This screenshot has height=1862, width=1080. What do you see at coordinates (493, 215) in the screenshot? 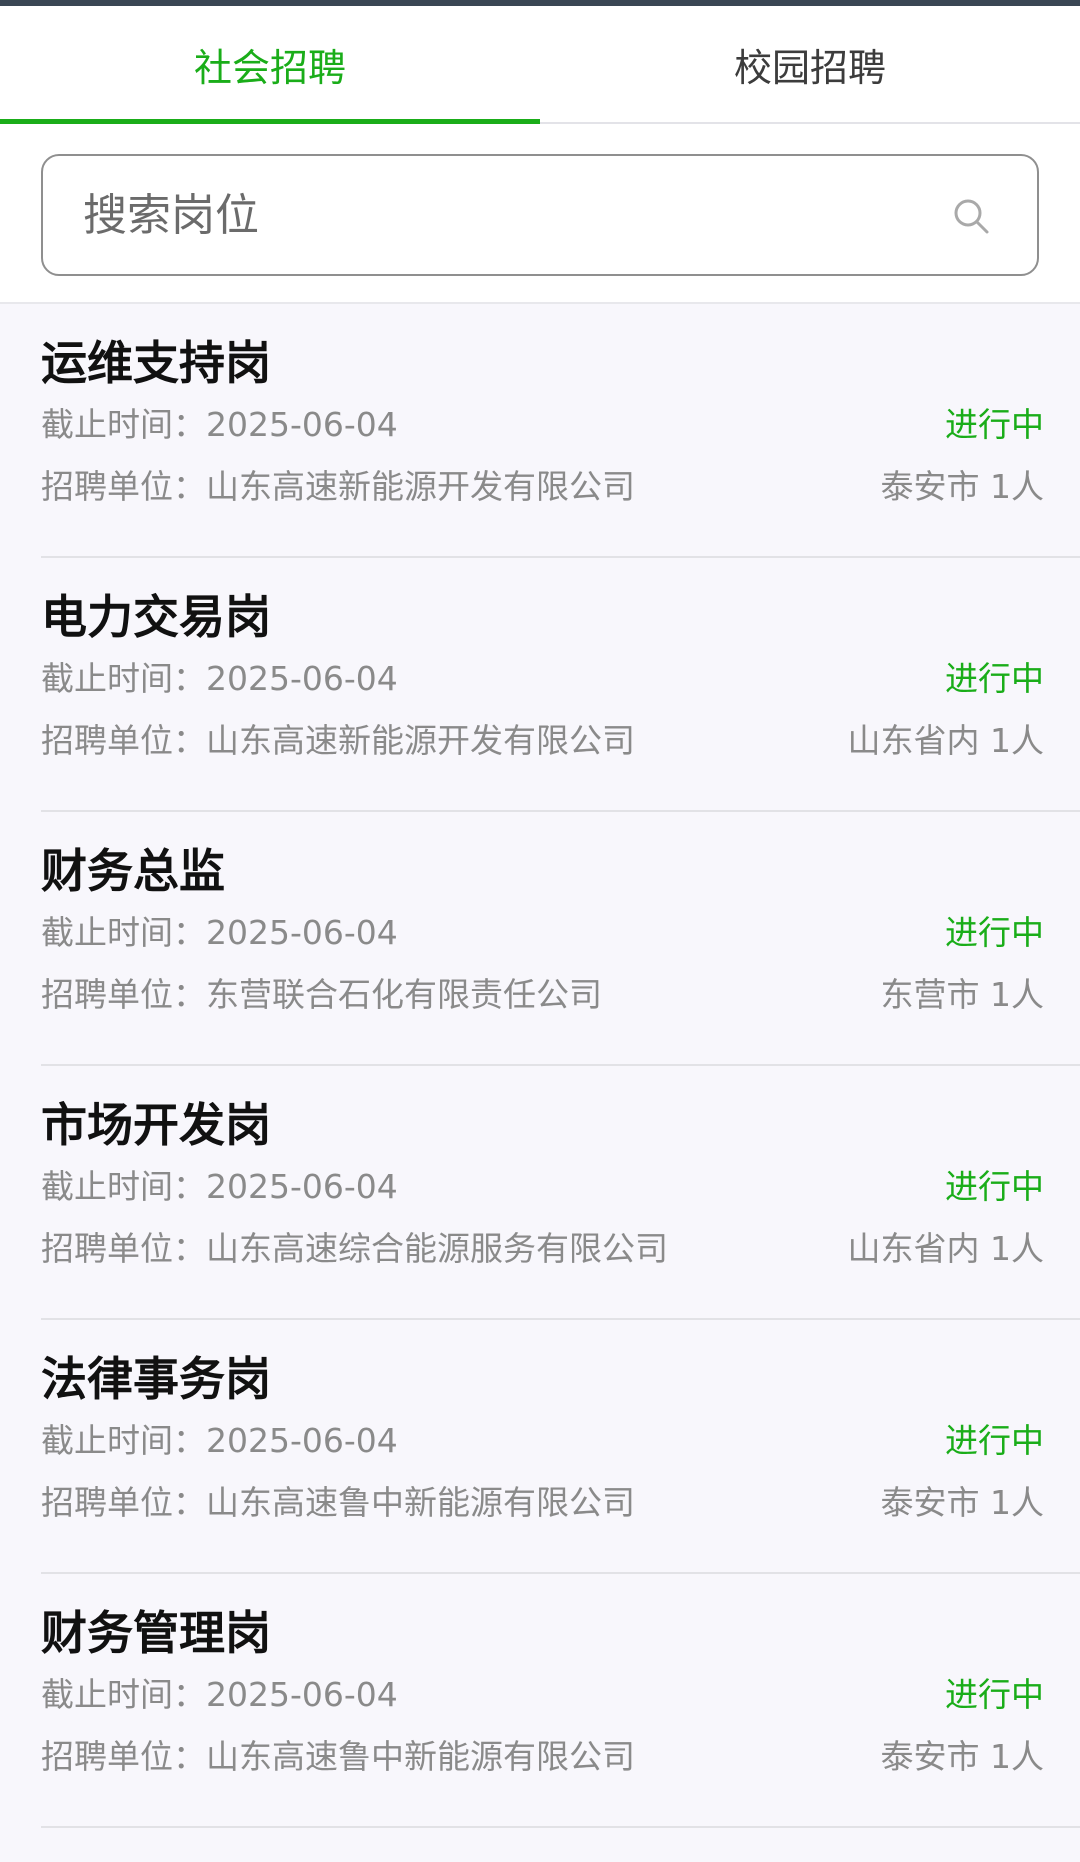
I see `search-input` at bounding box center [493, 215].